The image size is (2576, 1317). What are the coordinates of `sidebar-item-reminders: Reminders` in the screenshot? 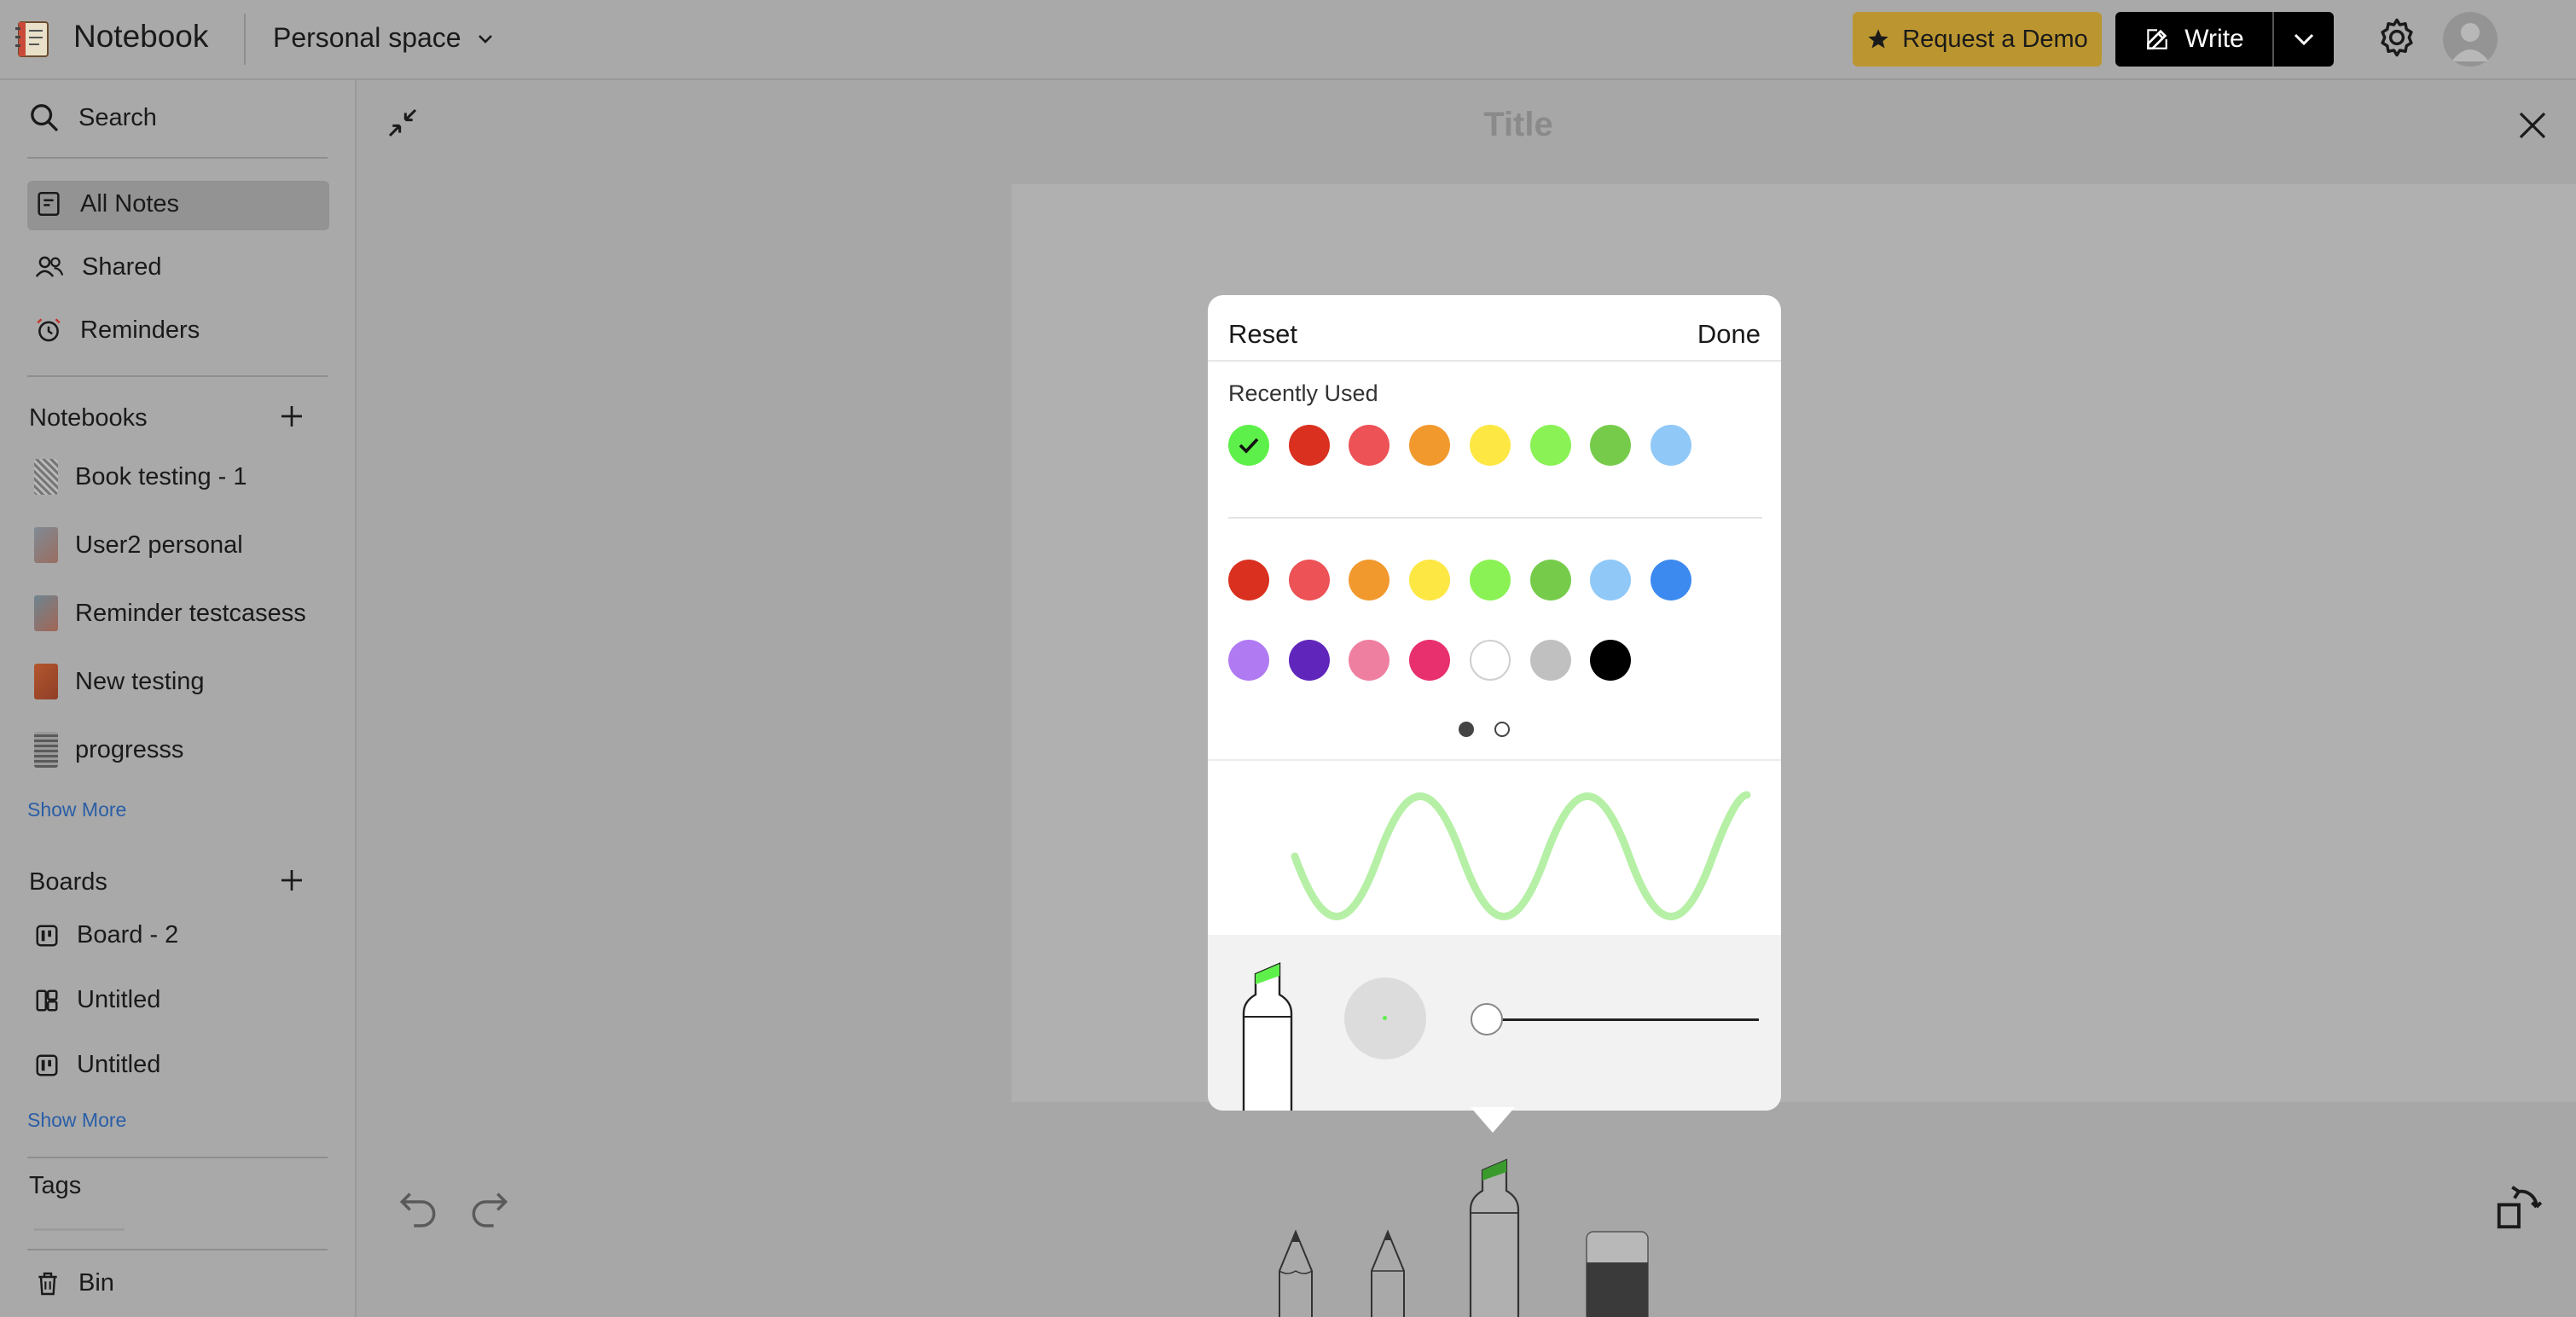 It's located at (117, 330).